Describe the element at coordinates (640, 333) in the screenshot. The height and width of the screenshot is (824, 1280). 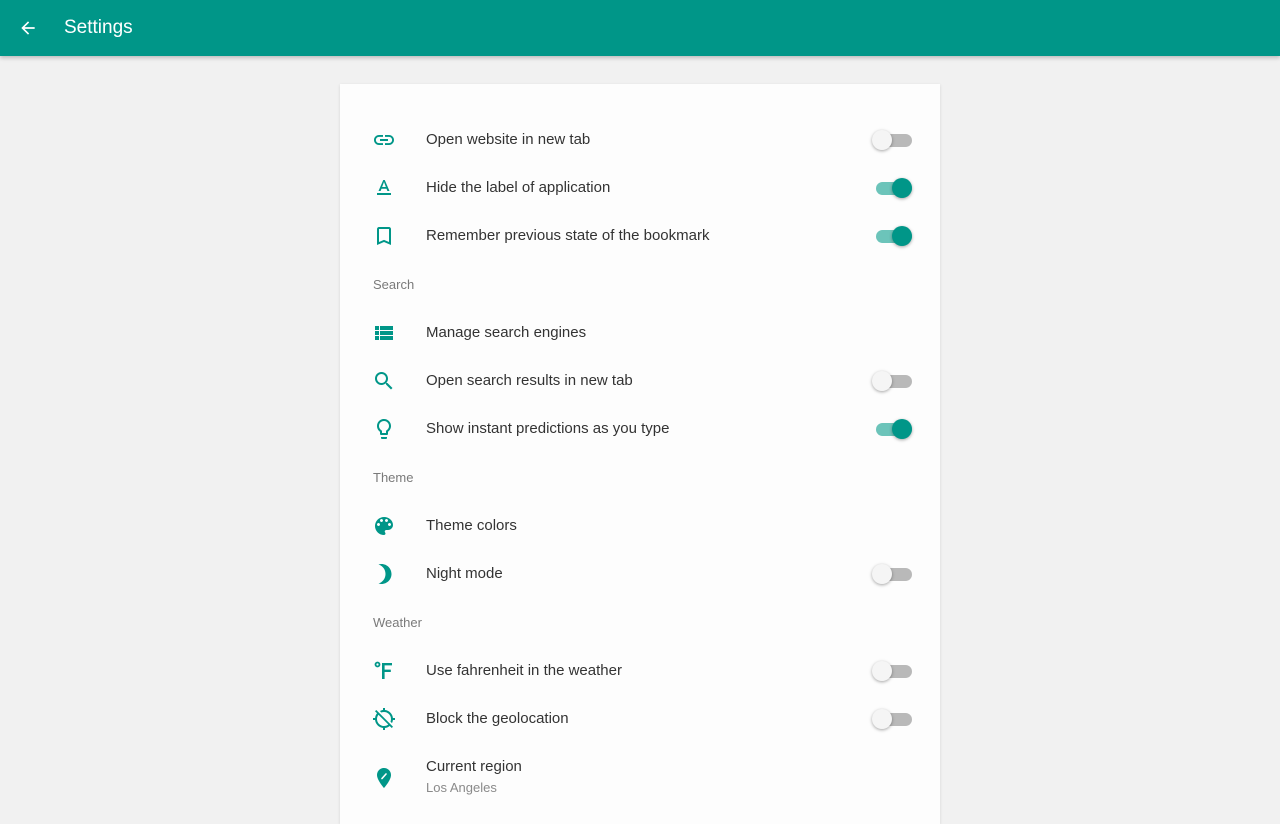
I see `setting-manage-search-engines: Manage search engines` at that location.